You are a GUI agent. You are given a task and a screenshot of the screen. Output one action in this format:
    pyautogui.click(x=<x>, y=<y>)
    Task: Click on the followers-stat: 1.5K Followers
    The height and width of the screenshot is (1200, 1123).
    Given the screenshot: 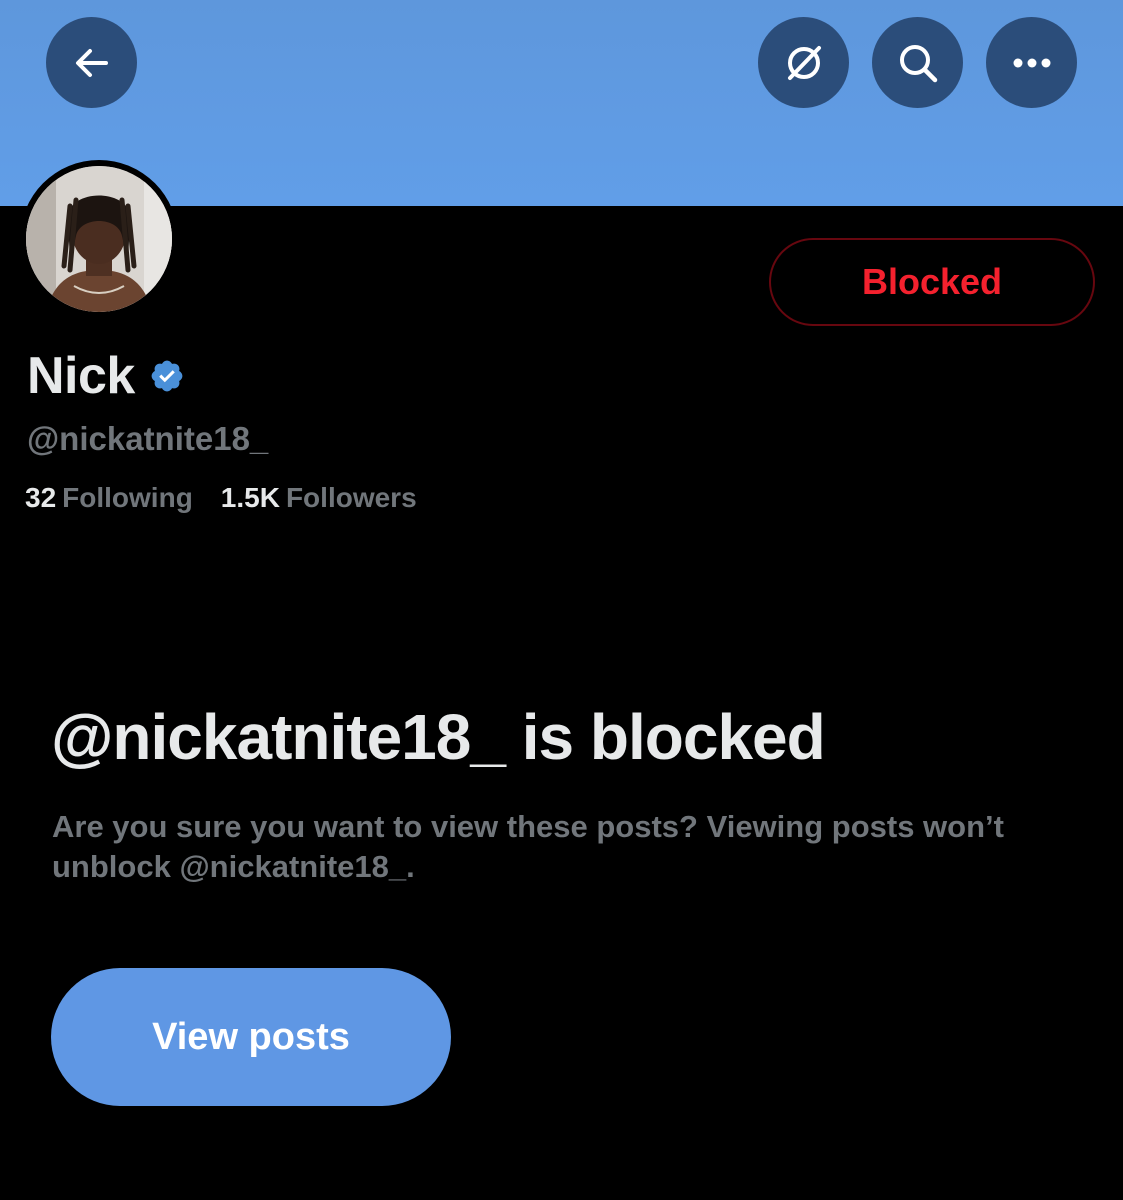 What is the action you would take?
    pyautogui.click(x=319, y=498)
    